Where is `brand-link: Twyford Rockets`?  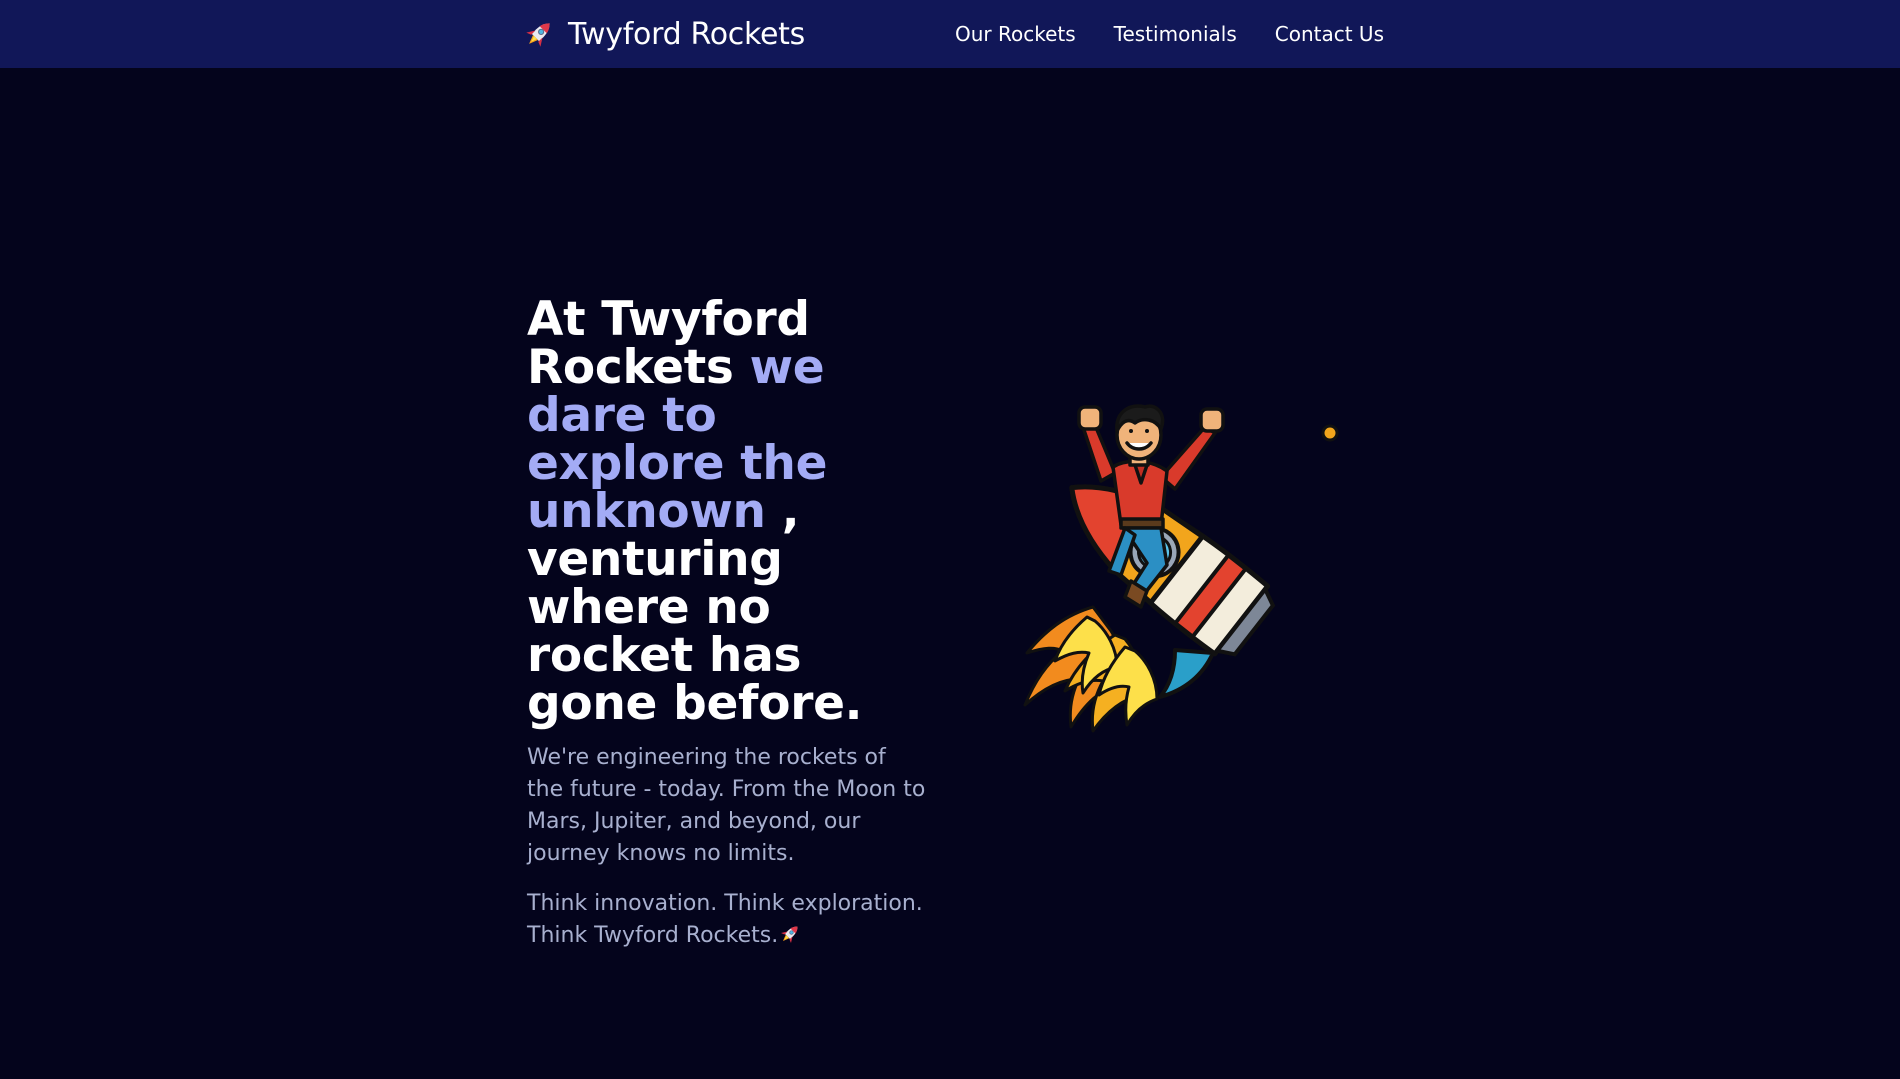 brand-link: Twyford Rockets is located at coordinates (663, 34).